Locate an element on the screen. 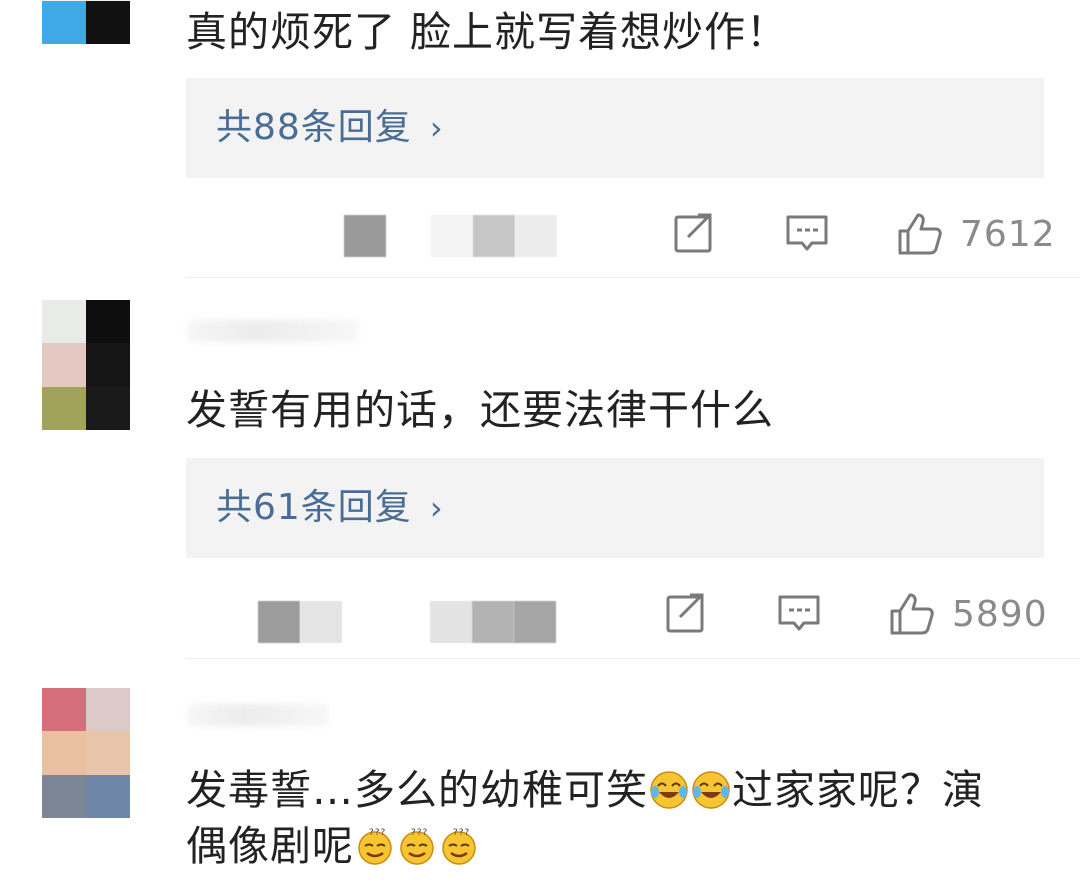  reply-count-label: 共88条回复 is located at coordinates (314, 127).